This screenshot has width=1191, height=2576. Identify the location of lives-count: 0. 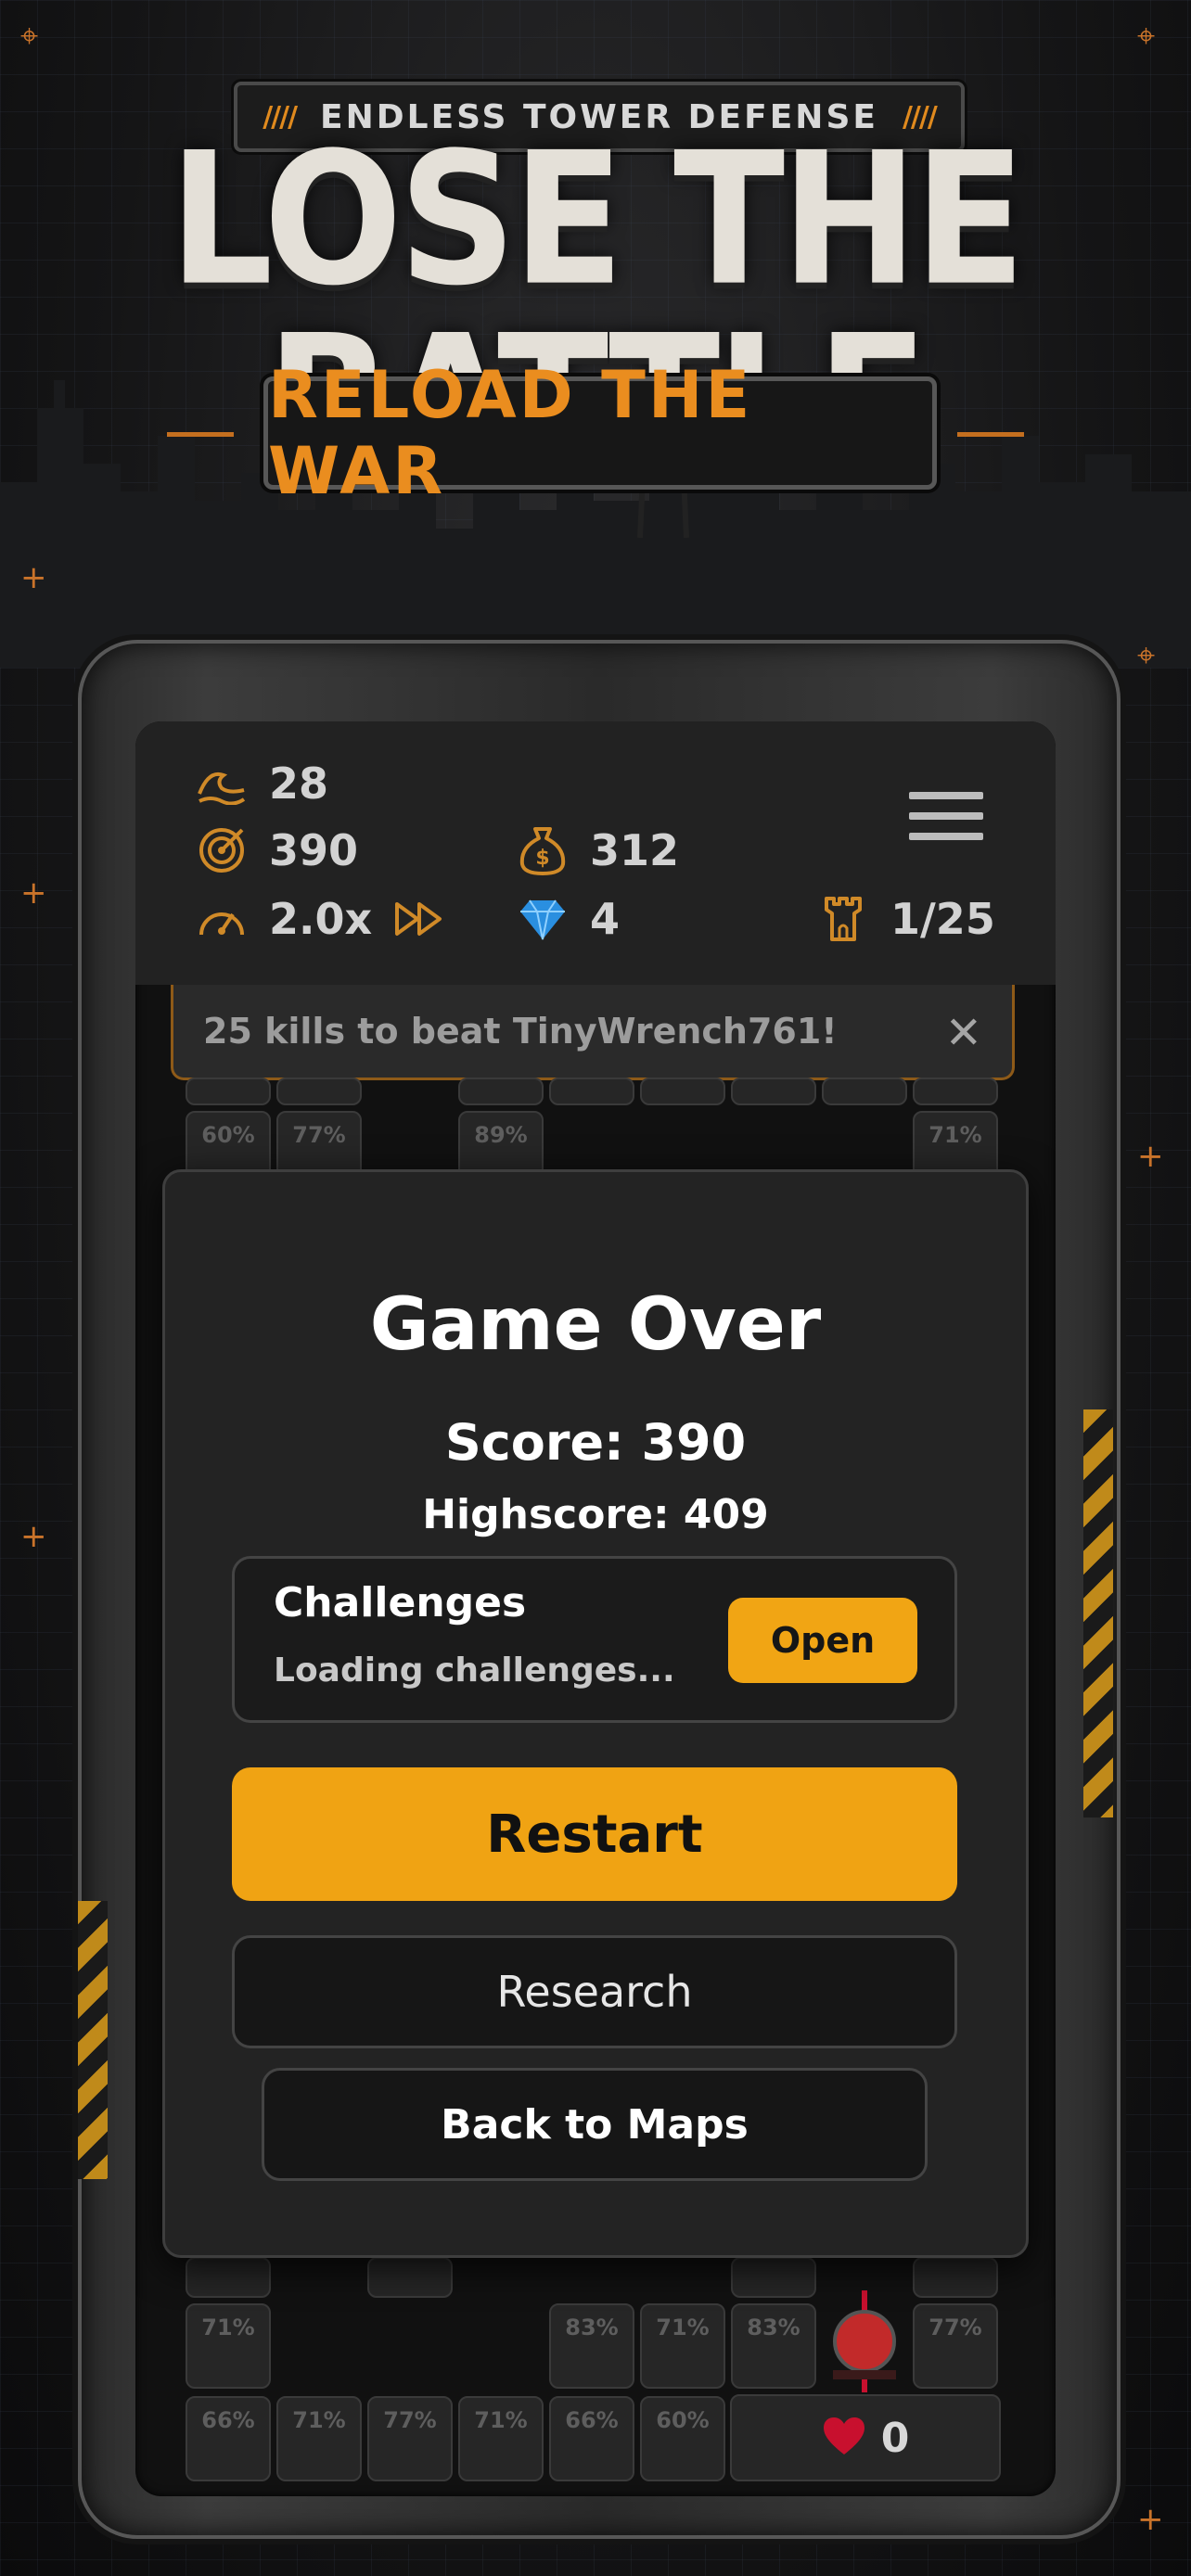
(895, 2438).